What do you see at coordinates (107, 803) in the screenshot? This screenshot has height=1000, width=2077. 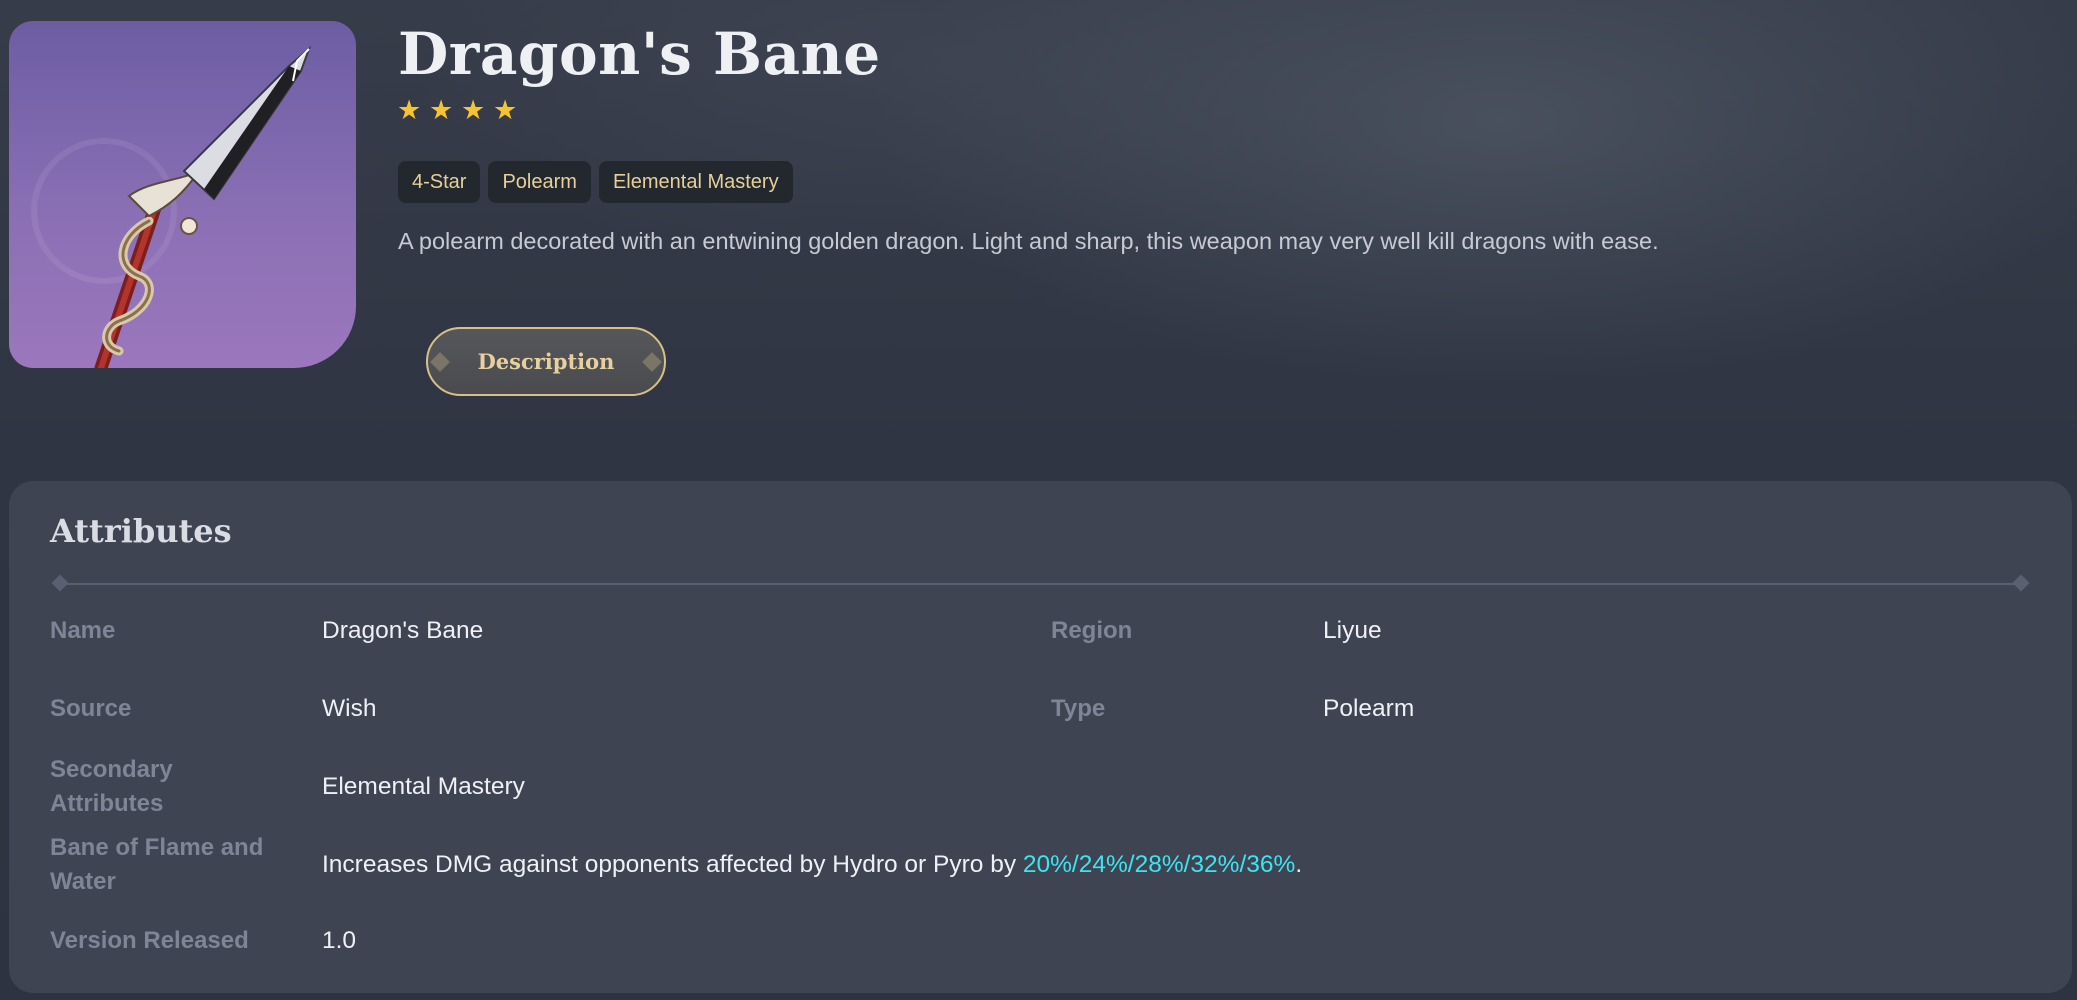 I see `secondary-label-line-2: Attributes` at bounding box center [107, 803].